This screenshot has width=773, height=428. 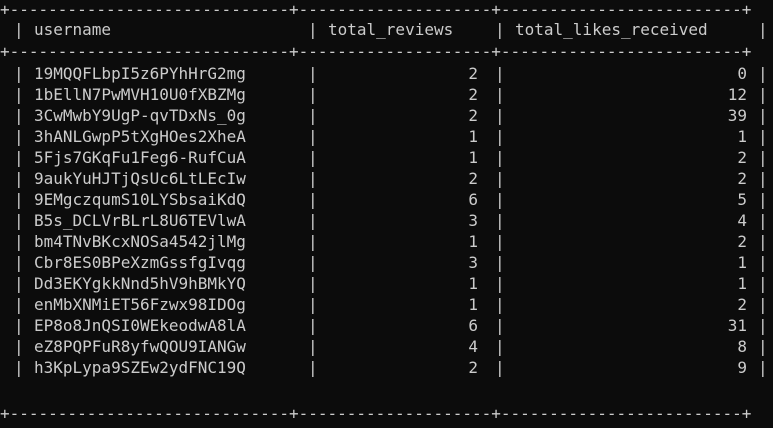 What do you see at coordinates (742, 367) in the screenshot?
I see `cell-total-likes-received: 9` at bounding box center [742, 367].